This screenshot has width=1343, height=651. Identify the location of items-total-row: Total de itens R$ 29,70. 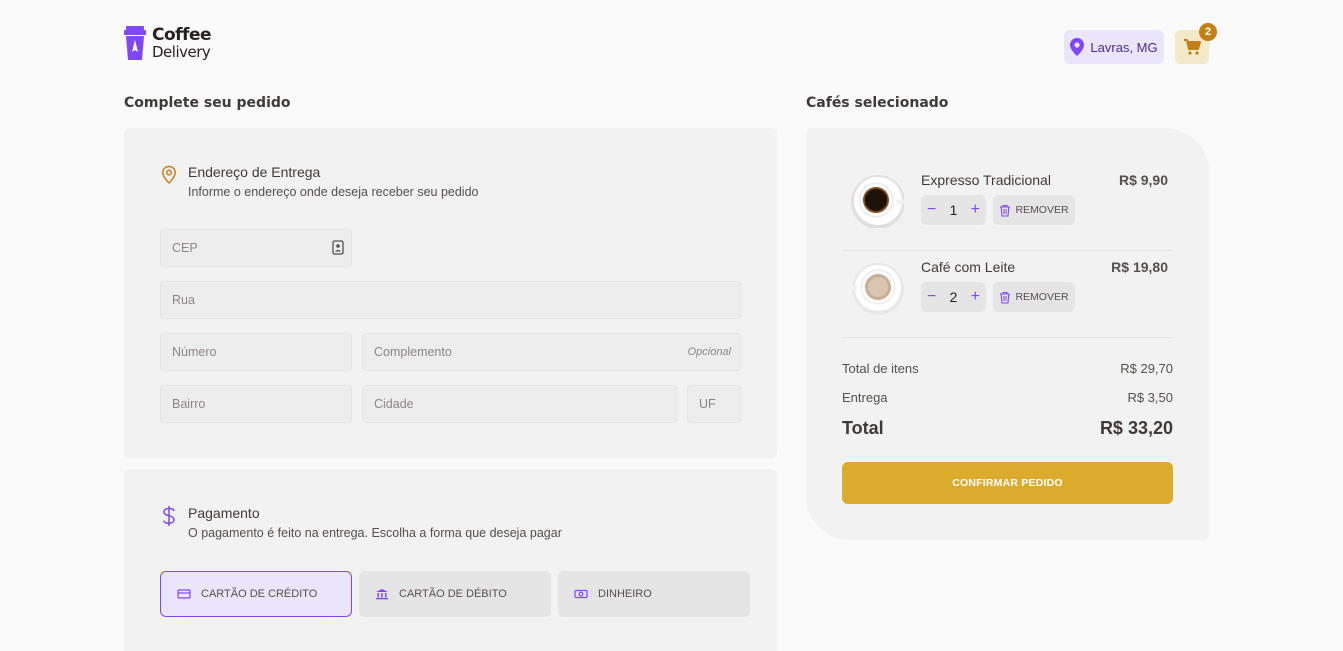
(1007, 368).